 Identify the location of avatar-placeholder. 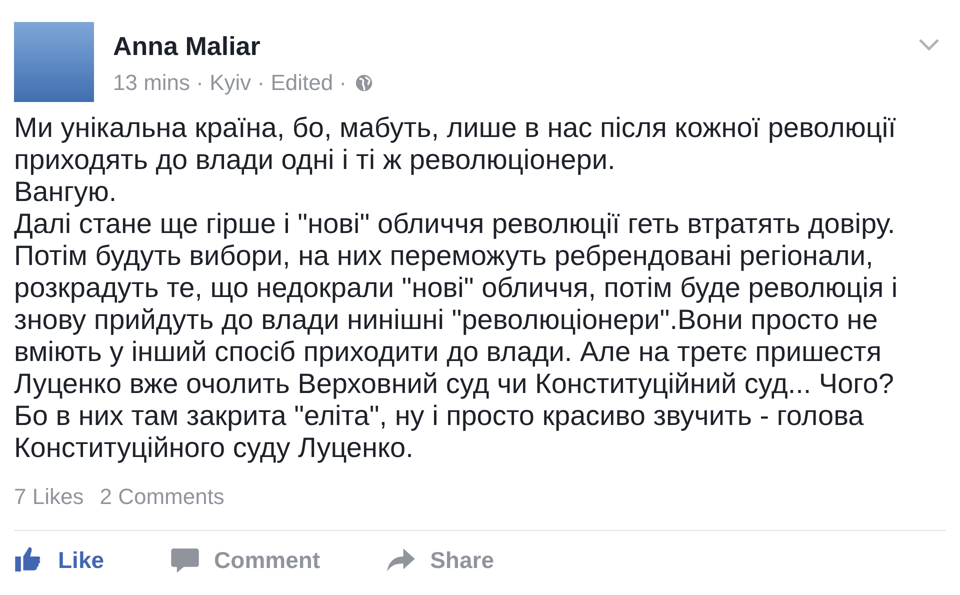
(54, 62).